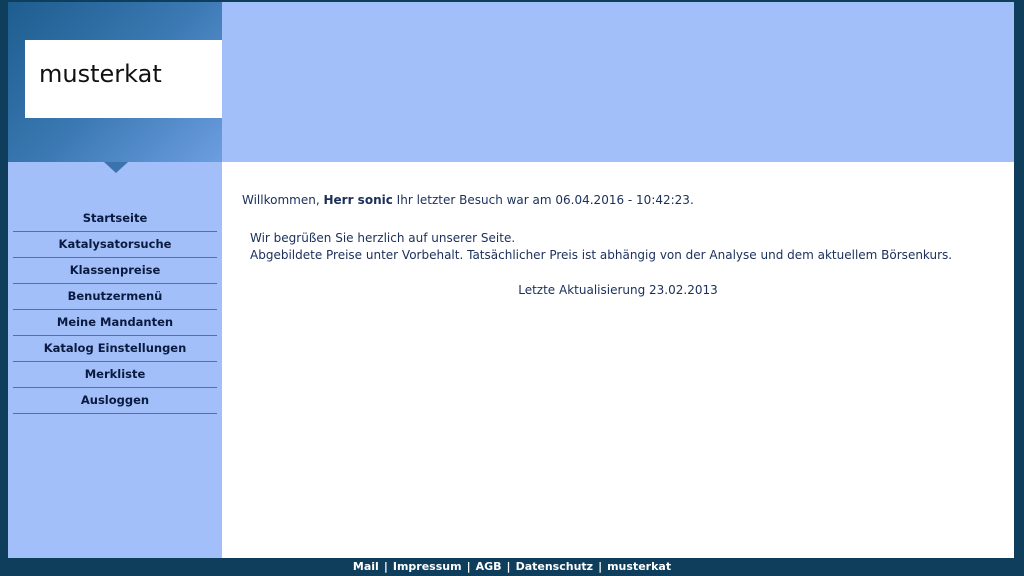  Describe the element at coordinates (115, 271) in the screenshot. I see `nav-item-klassenpreise: Klassenpreise` at that location.